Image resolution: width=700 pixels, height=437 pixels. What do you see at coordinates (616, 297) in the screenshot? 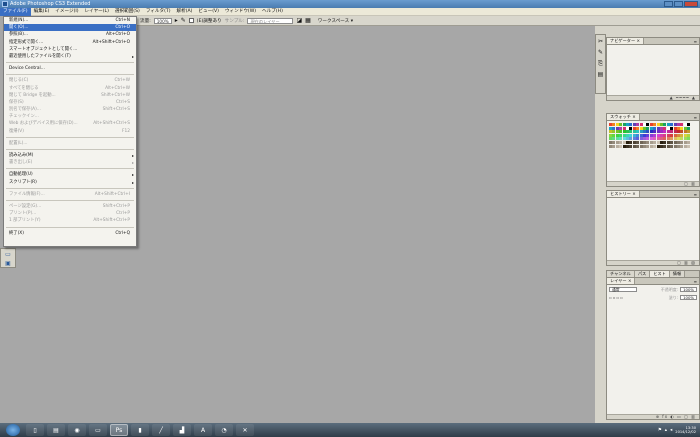
I see `lock-icons: ▫▫▫▫` at bounding box center [616, 297].